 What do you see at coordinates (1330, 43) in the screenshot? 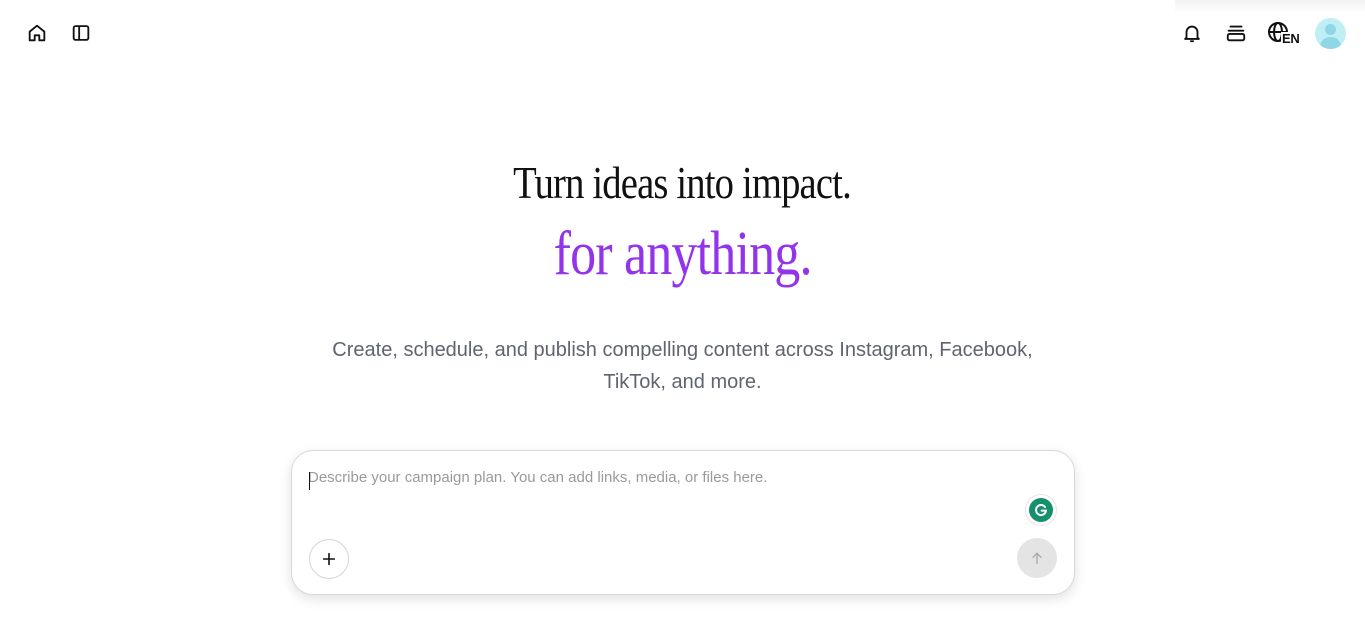
I see `avatar-body-shape` at bounding box center [1330, 43].